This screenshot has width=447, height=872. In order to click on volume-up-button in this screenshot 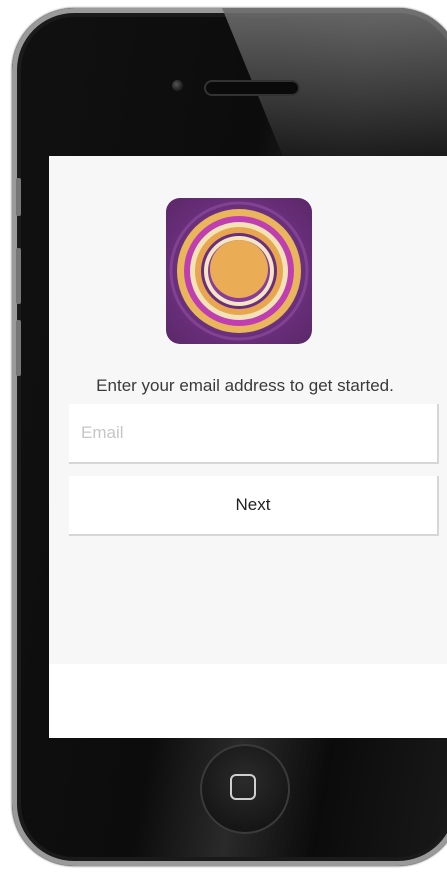, I will do `click(18, 276)`.